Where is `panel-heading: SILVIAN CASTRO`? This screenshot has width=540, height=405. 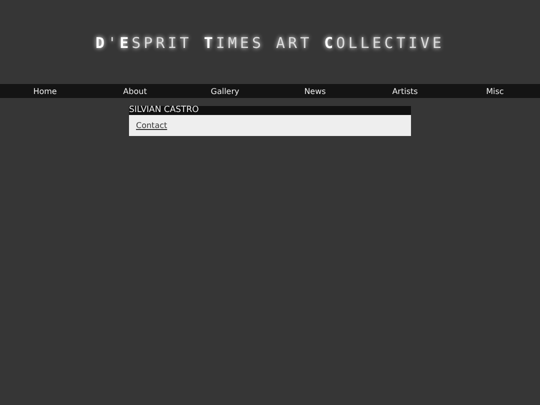
panel-heading: SILVIAN CASTRO is located at coordinates (270, 110).